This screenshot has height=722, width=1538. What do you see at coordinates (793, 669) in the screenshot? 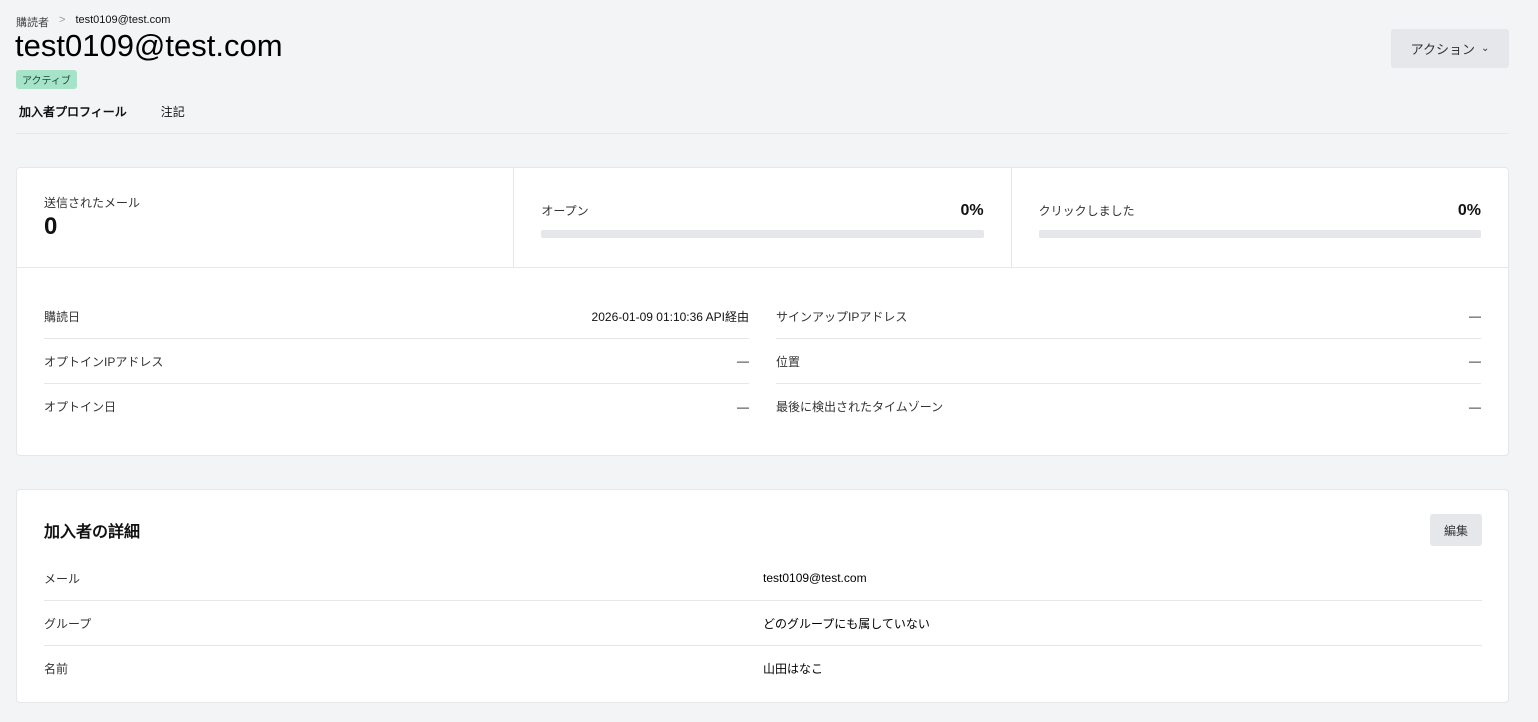
I see `detail-value: 山田はなこ` at bounding box center [793, 669].